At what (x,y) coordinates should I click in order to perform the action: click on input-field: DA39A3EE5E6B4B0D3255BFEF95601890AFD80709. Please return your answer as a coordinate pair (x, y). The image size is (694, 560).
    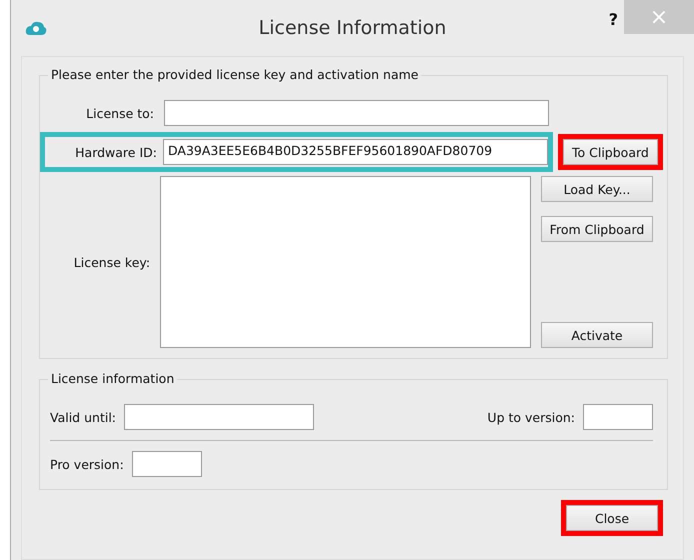
    Looking at the image, I should click on (355, 152).